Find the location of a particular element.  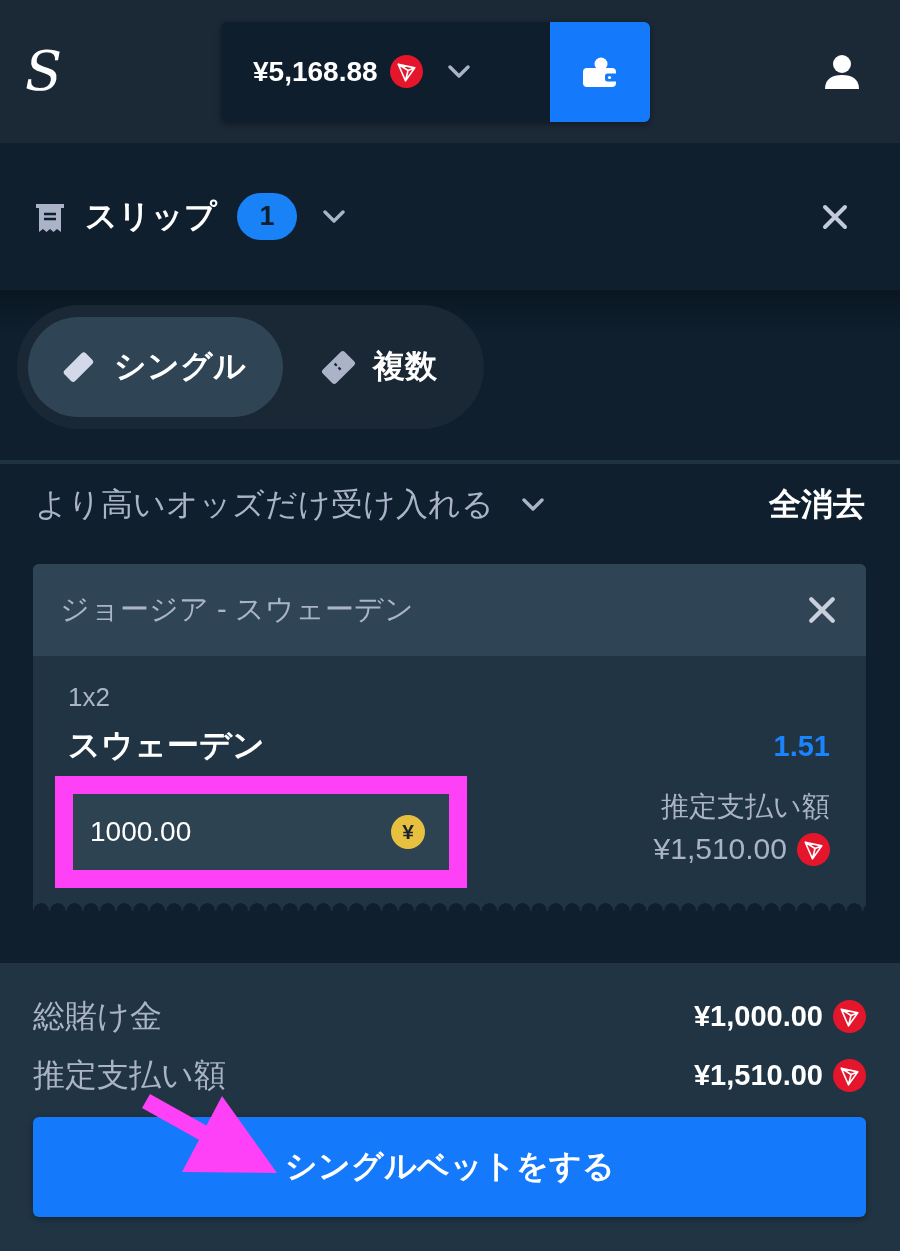

summary-value: ¥1,510.00 is located at coordinates (758, 1075).